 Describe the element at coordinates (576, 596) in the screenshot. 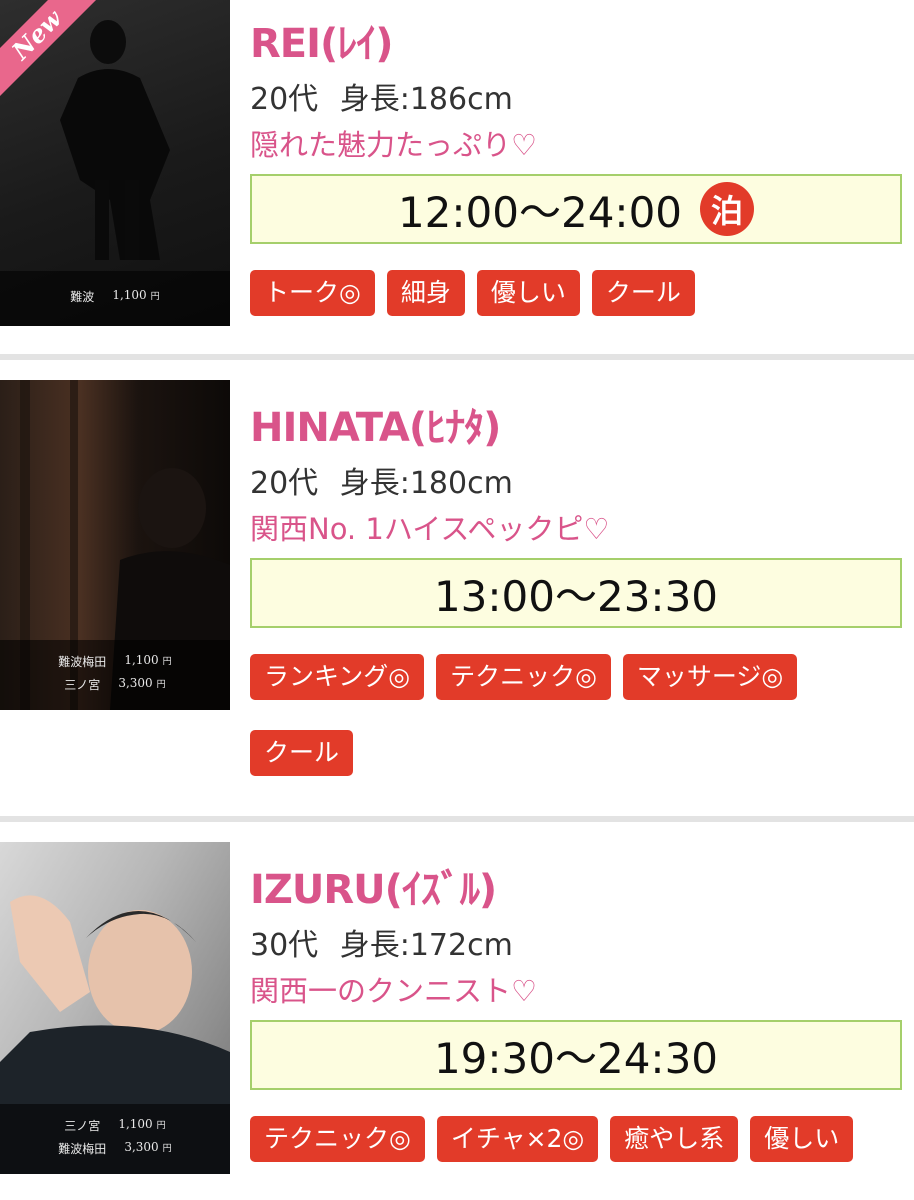

I see `schedule-hours: 13:00〜23:30` at that location.